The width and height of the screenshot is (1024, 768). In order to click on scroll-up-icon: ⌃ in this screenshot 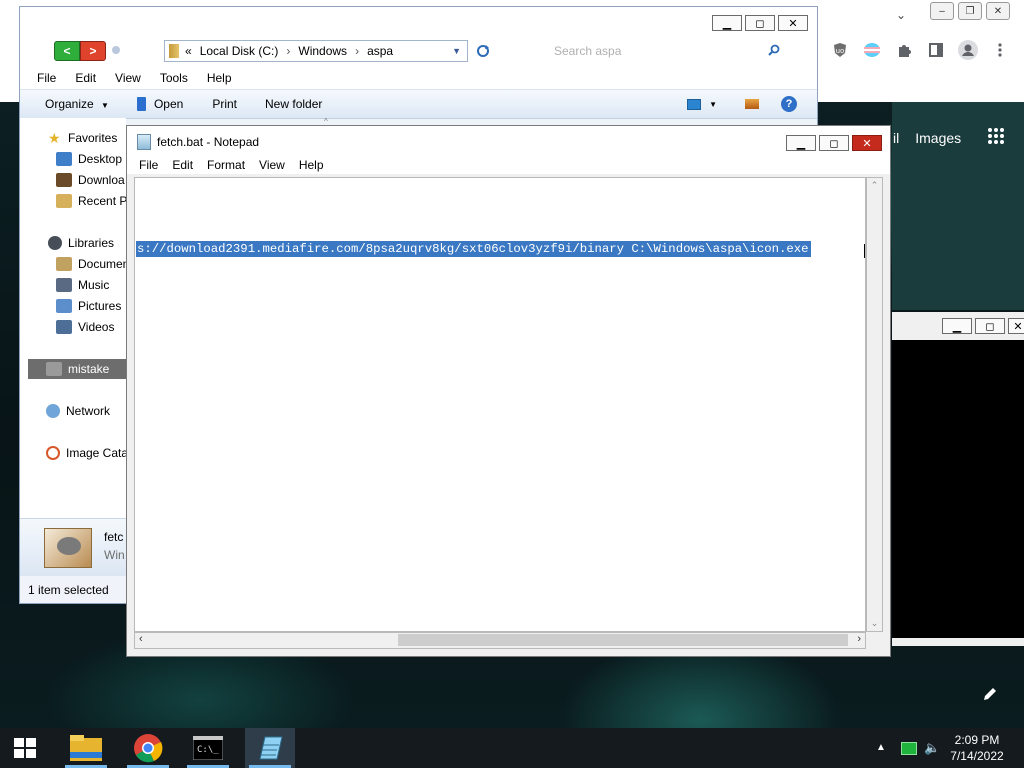, I will do `click(874, 185)`.